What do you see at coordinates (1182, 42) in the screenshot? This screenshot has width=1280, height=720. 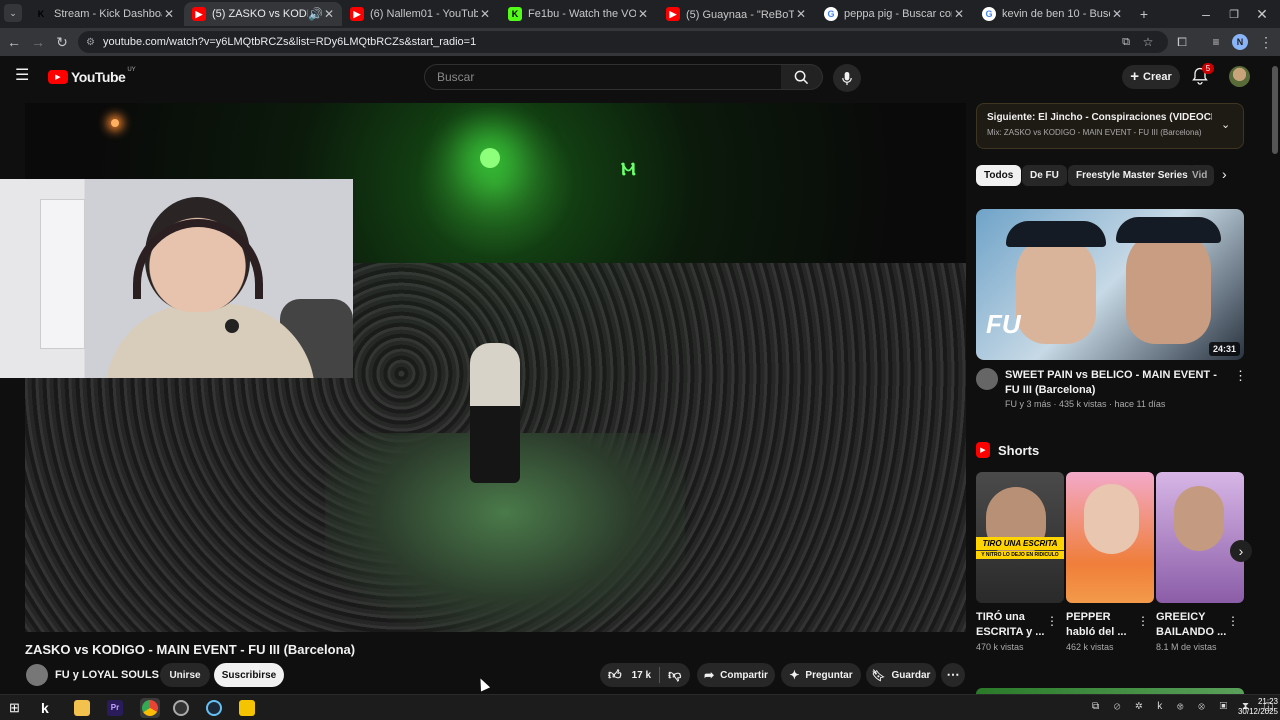 I see `extensions-icon: ⧠` at bounding box center [1182, 42].